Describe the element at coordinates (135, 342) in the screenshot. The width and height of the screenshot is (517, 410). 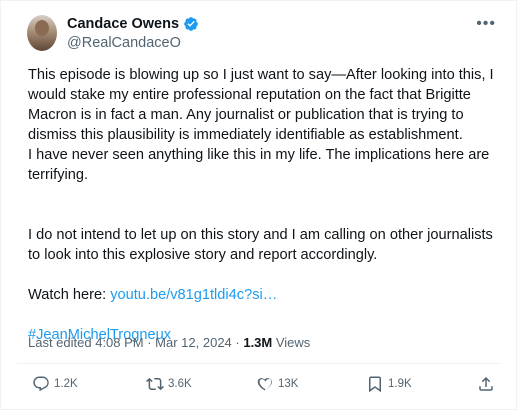
I see `edited-timestamp: Last edited 4:08 PM · Mar 12, 2024 ·` at that location.